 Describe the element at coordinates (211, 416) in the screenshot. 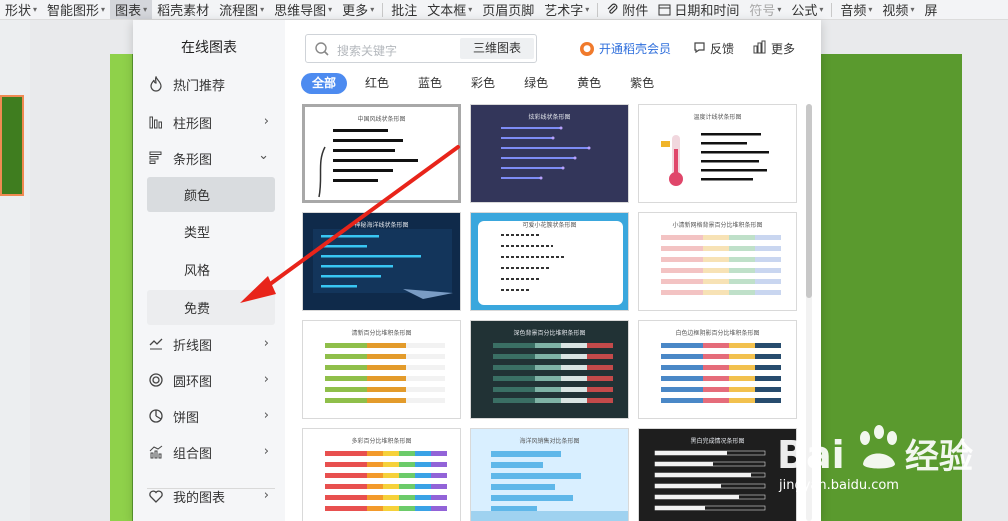

I see `category-pie: 饼图 ›` at that location.